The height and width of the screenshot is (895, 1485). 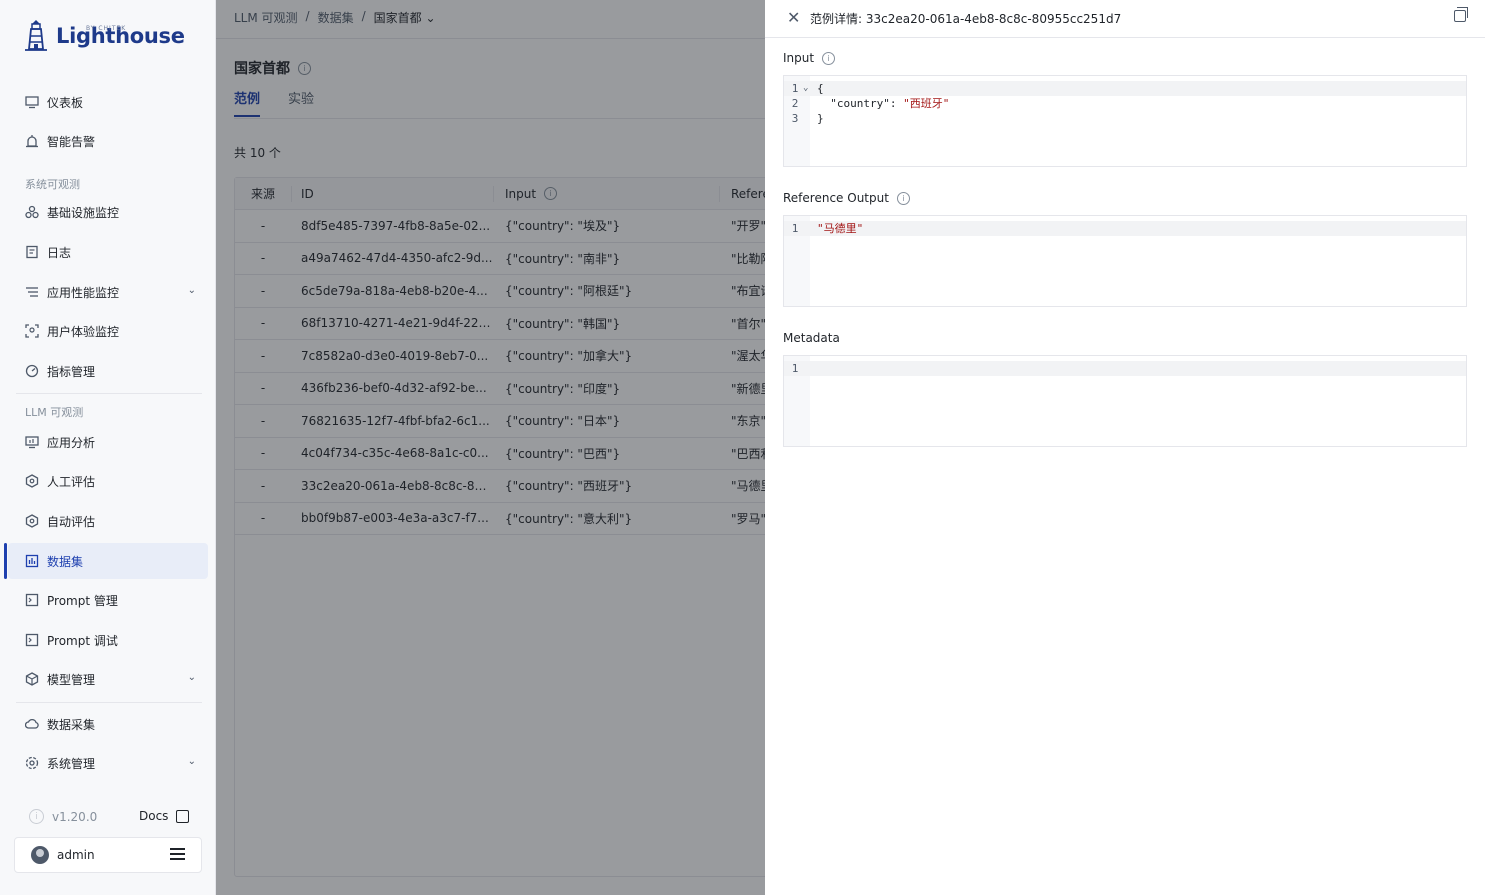 I want to click on model-icon, so click(x=32, y=679).